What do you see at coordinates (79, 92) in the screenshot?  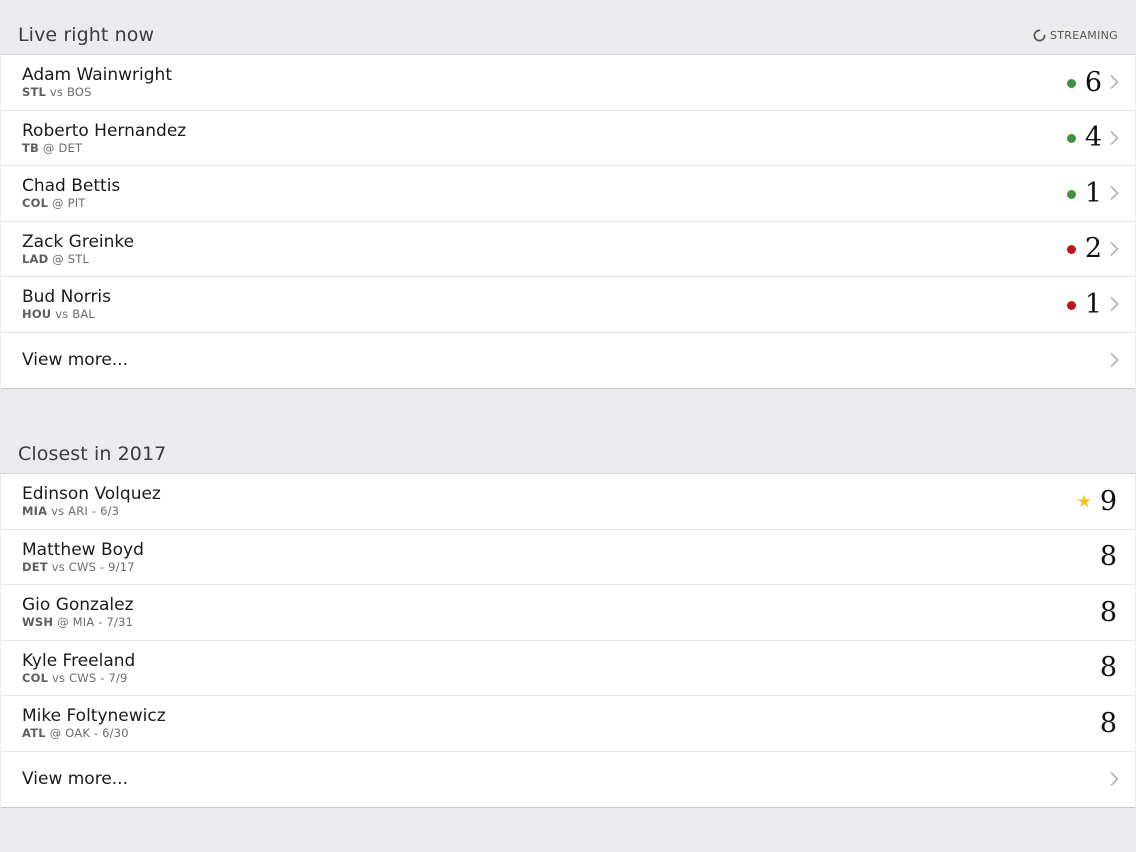 I see `opponent: BOS` at bounding box center [79, 92].